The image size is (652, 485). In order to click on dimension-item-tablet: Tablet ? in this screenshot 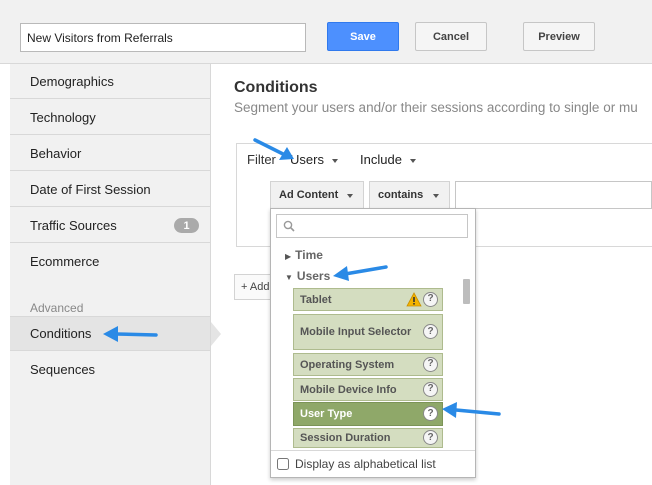, I will do `click(368, 299)`.